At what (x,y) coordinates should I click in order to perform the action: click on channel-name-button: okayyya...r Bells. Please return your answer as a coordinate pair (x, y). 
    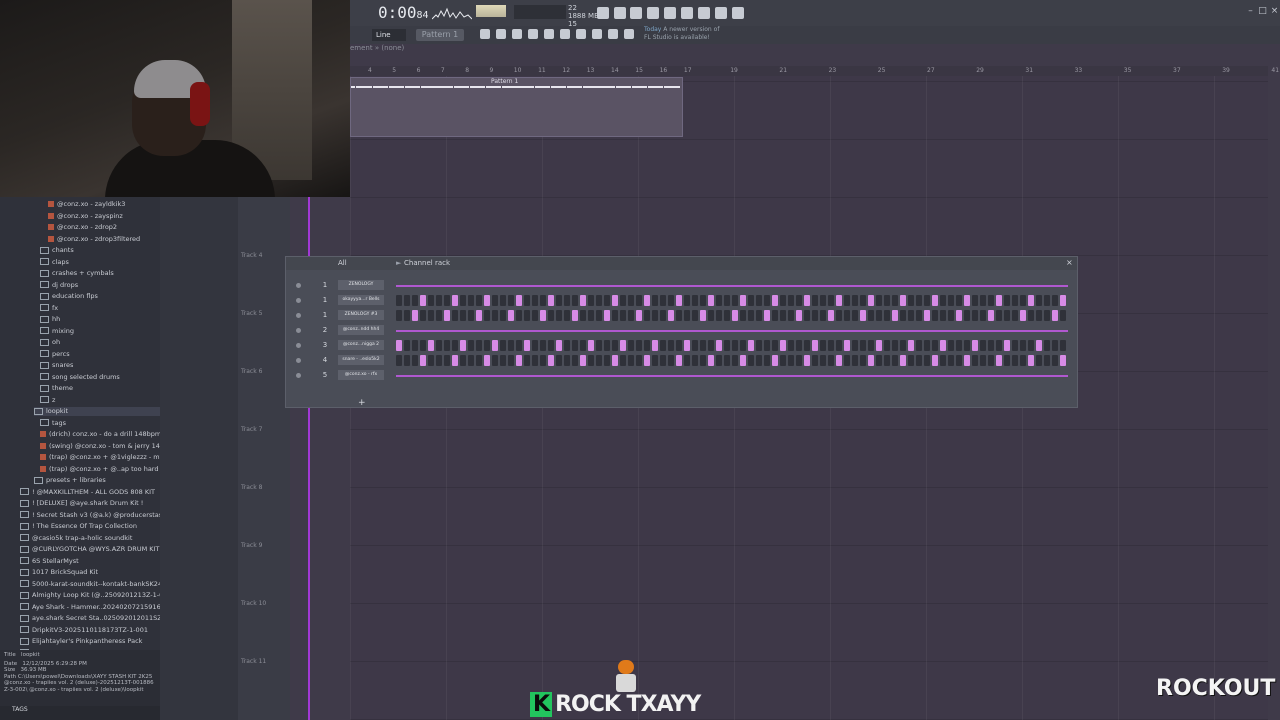
    Looking at the image, I should click on (361, 300).